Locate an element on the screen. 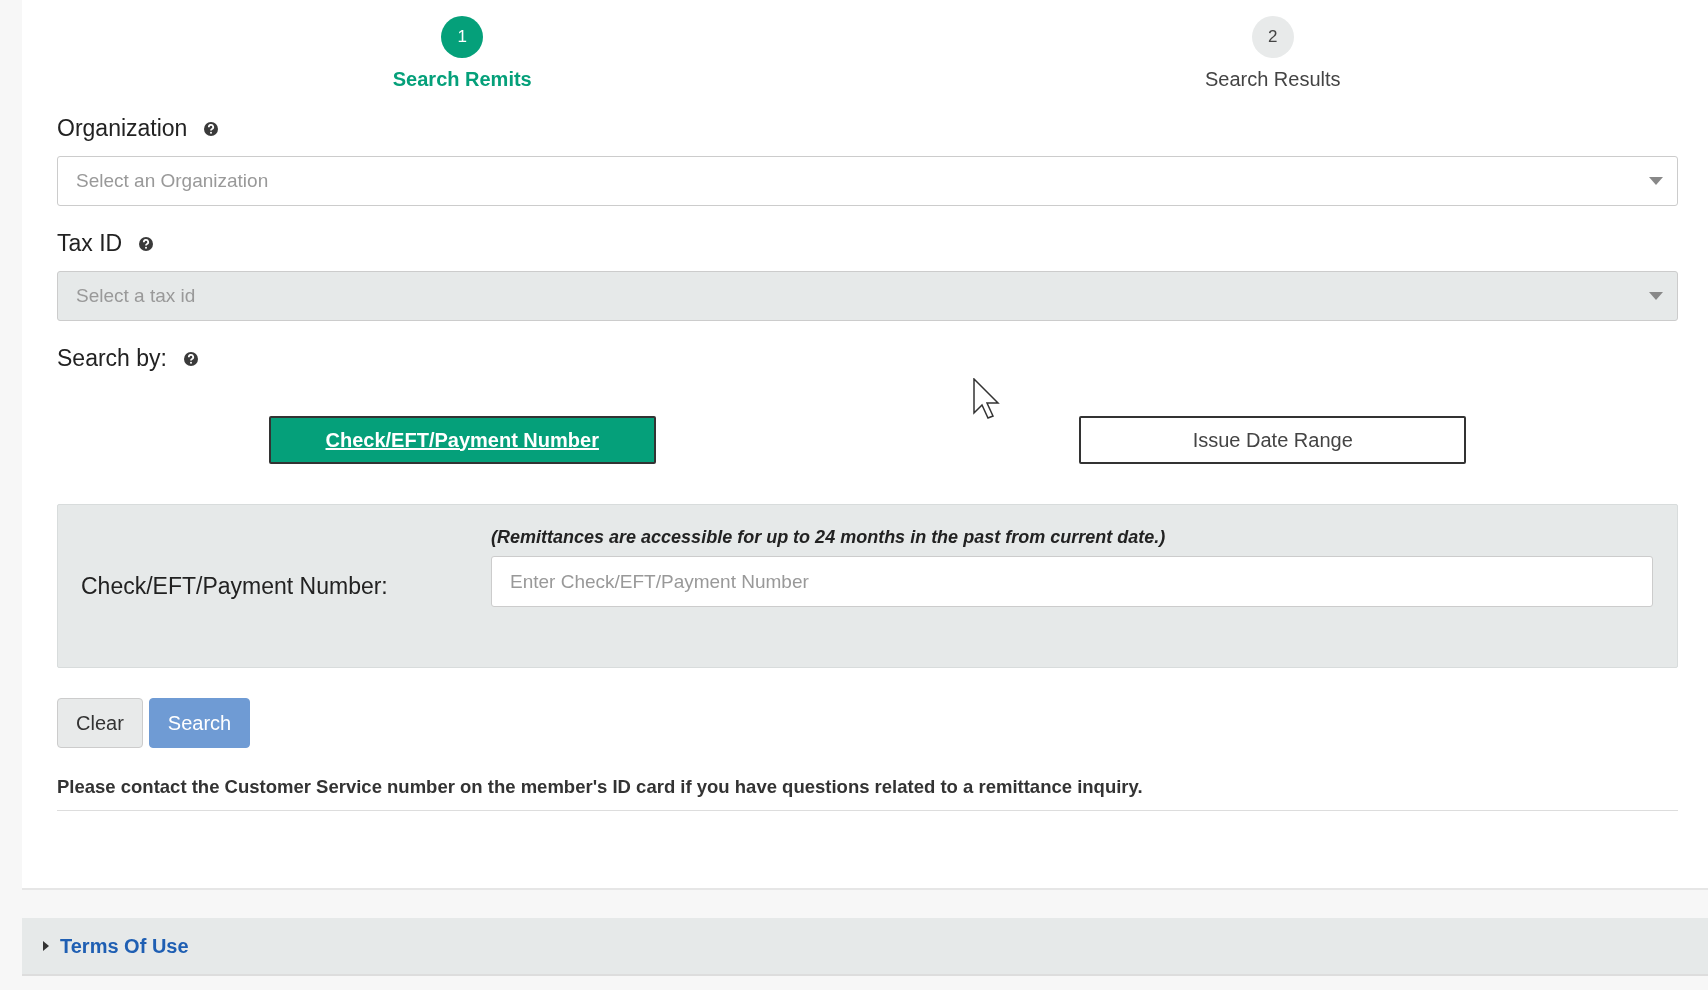 This screenshot has height=990, width=1708. input-field: Enter Check/EFT/Payment Number is located at coordinates (1072, 581).